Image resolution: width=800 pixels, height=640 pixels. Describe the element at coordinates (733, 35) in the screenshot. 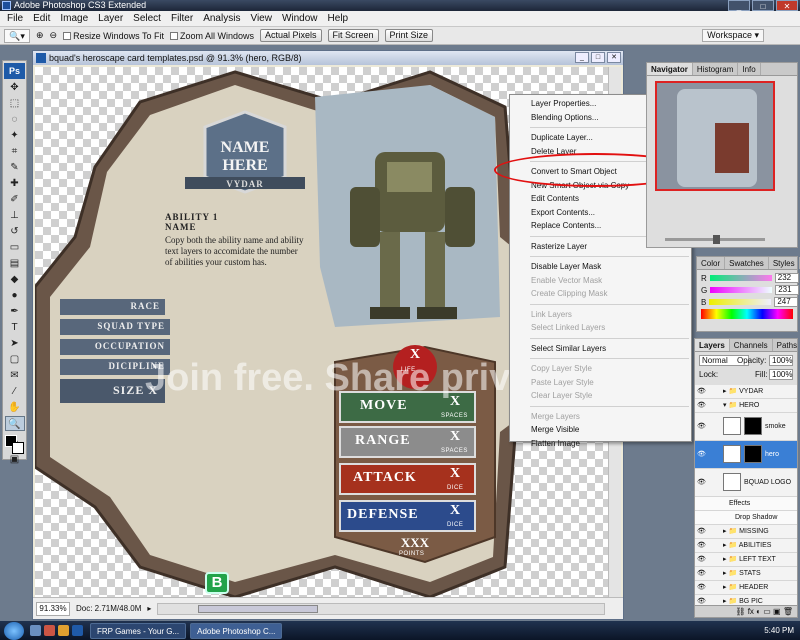

I see `workspace-dropdown: Workspace ▾` at that location.